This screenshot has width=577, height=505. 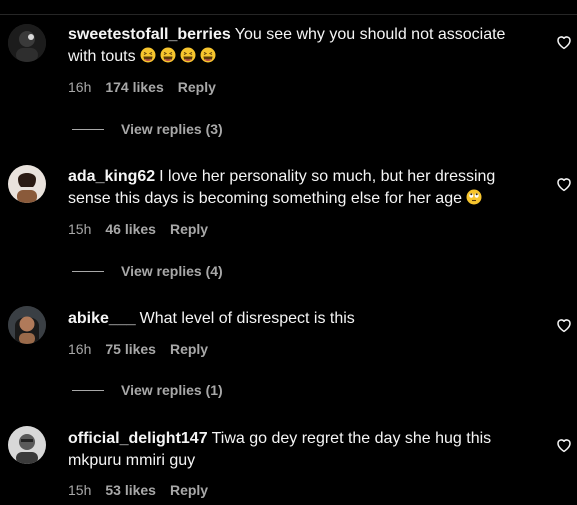 I want to click on comment-meta: 15h 46 likes Reply, so click(x=138, y=229).